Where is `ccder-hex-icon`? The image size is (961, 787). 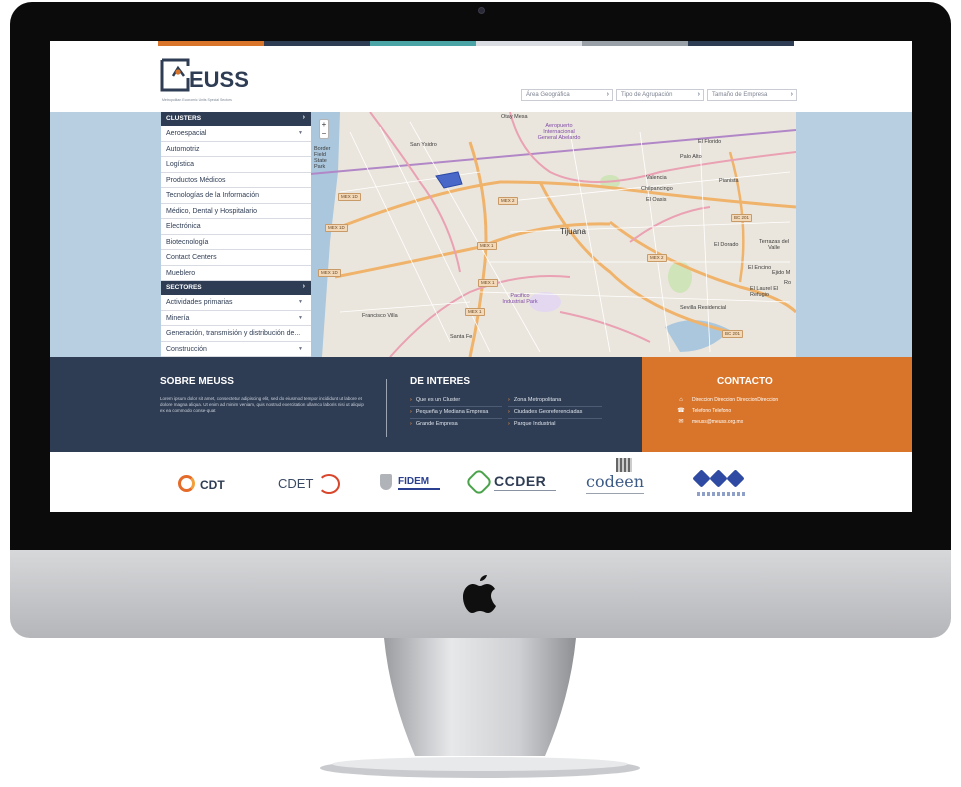 ccder-hex-icon is located at coordinates (479, 482).